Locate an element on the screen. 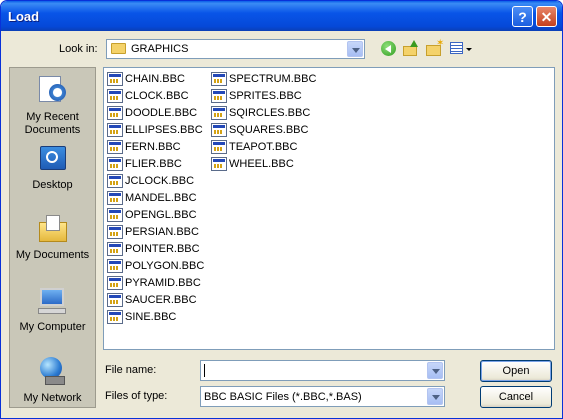  file-name: DOODLE.BBC is located at coordinates (161, 113).